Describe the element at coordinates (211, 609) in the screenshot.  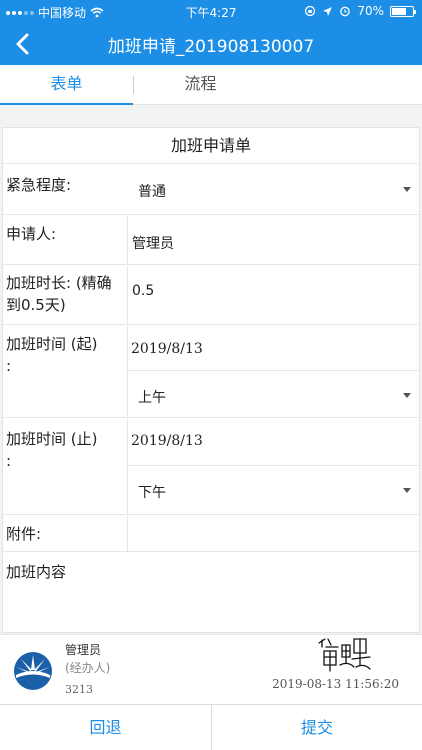
I see `content-input` at that location.